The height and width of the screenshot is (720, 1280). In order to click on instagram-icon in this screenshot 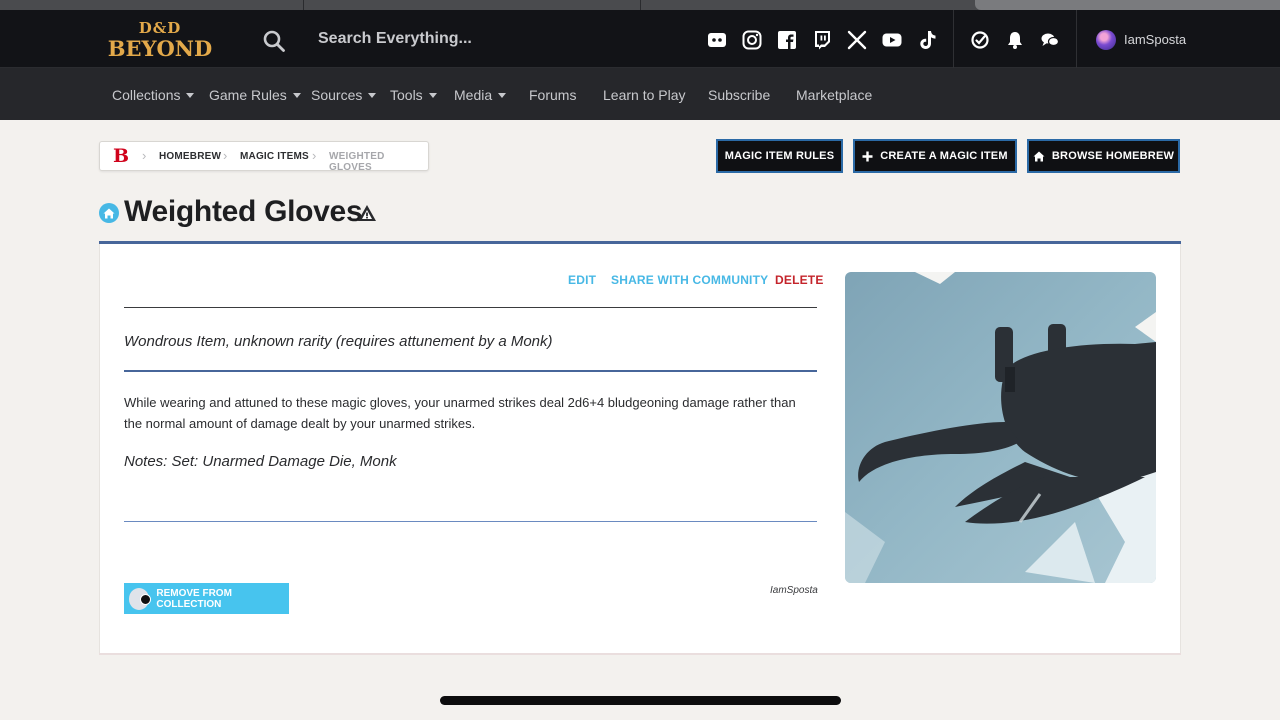, I will do `click(752, 40)`.